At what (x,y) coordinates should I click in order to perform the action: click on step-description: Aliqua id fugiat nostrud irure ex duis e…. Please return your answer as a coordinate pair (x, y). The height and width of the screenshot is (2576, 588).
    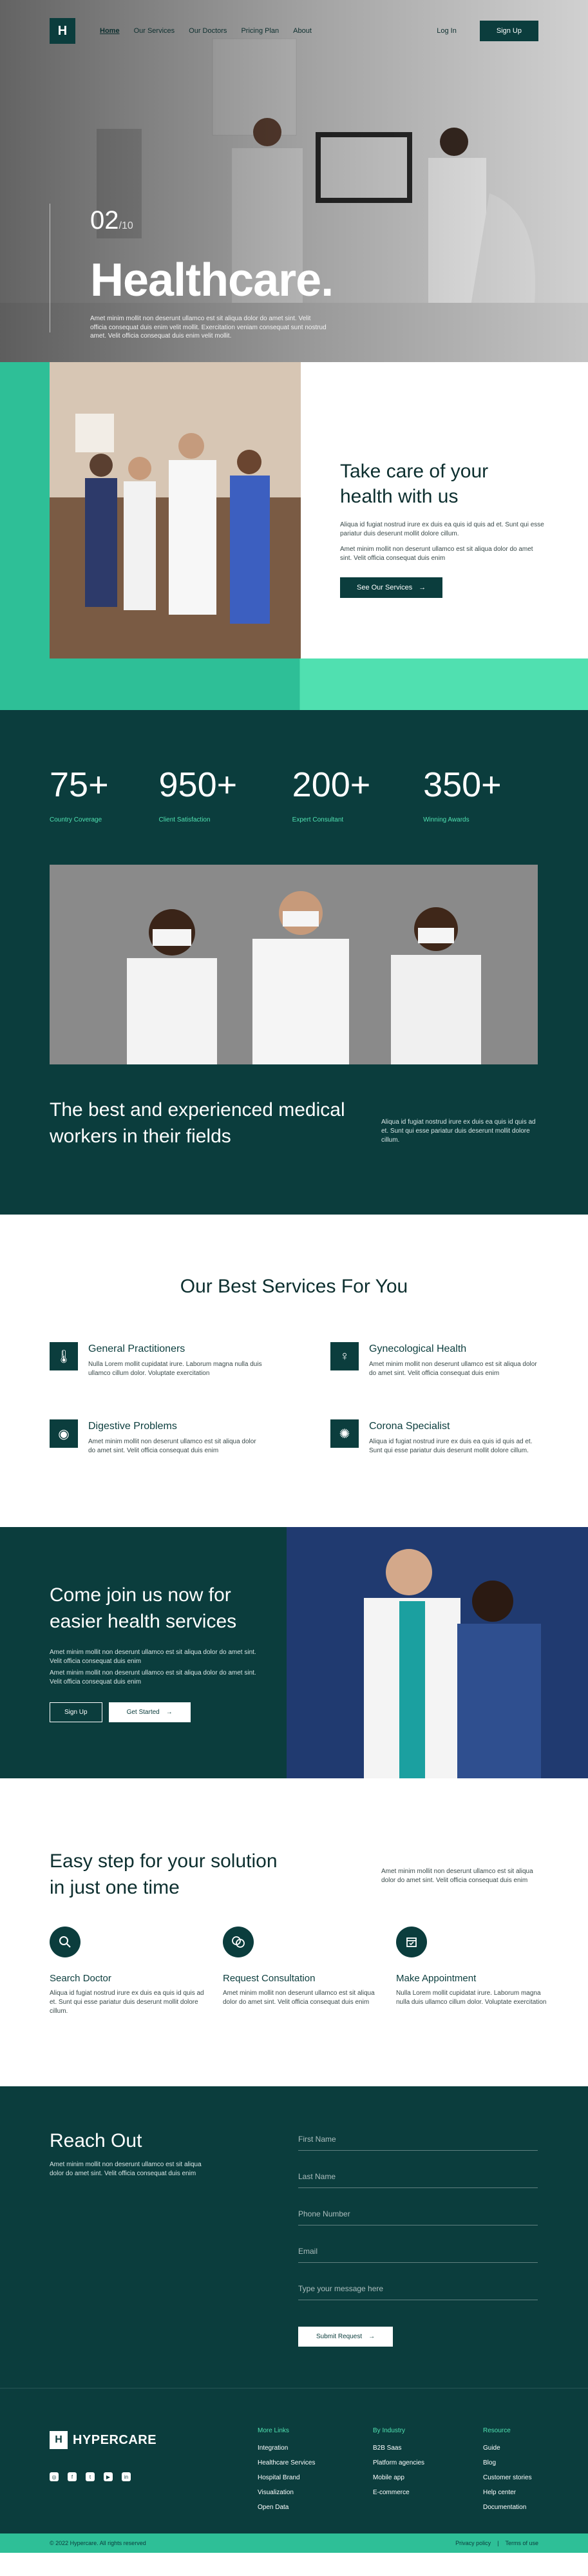
    Looking at the image, I should click on (127, 2003).